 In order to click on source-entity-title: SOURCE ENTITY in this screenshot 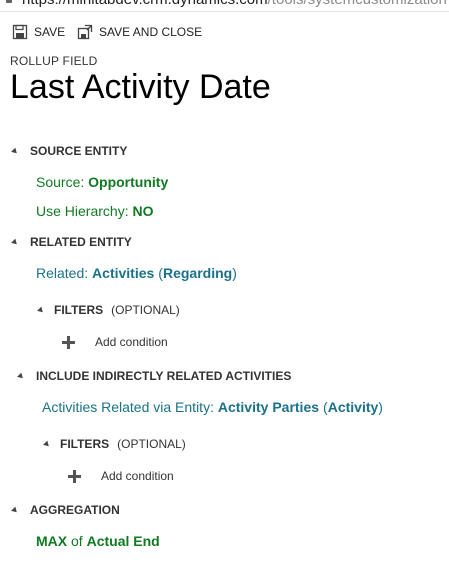, I will do `click(79, 151)`.